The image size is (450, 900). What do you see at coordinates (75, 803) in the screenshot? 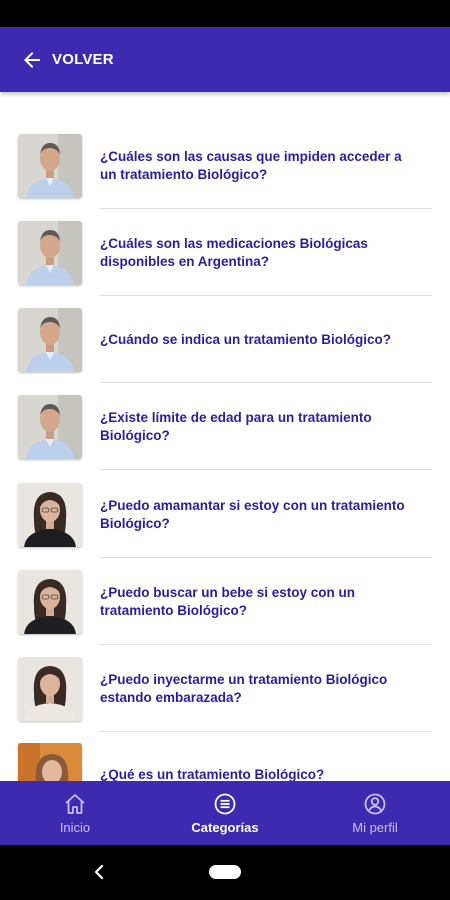
I see `home-icon` at bounding box center [75, 803].